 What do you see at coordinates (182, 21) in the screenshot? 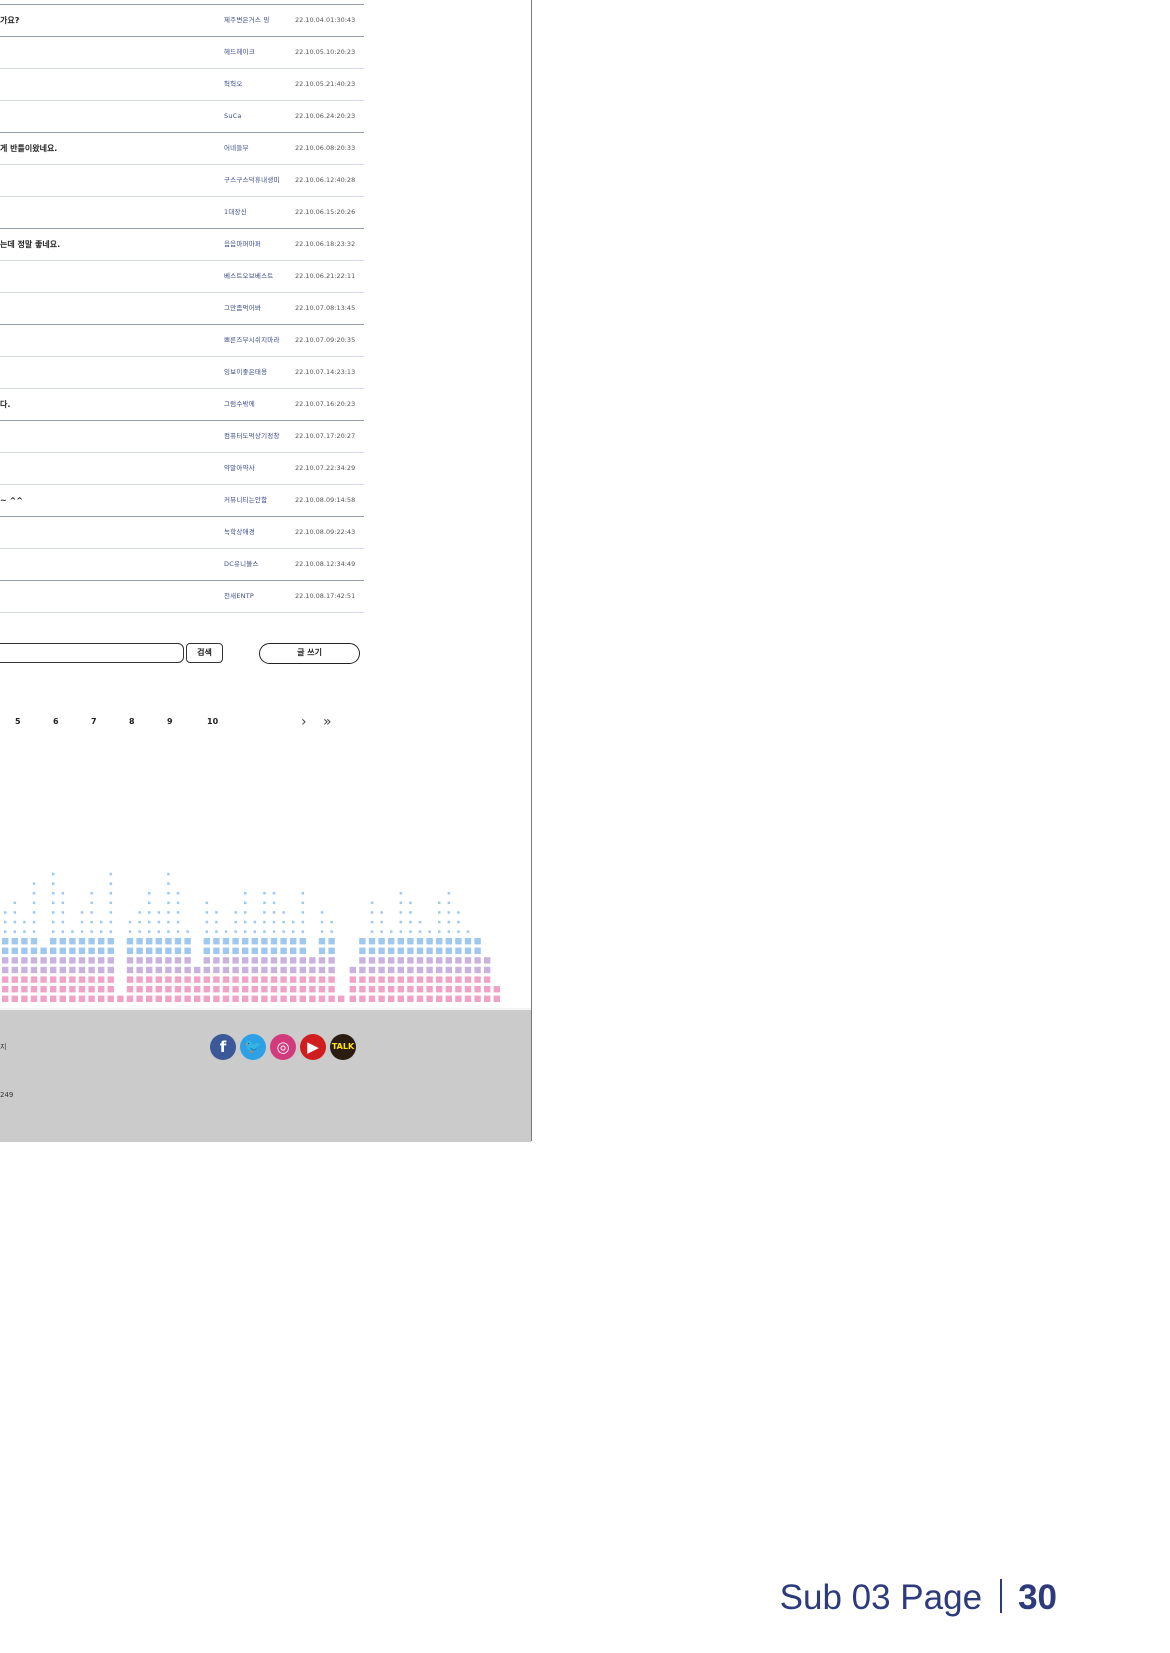
I see `board-row: 가요? 제주변은거스 핑 22.10.04.01:30:43` at bounding box center [182, 21].